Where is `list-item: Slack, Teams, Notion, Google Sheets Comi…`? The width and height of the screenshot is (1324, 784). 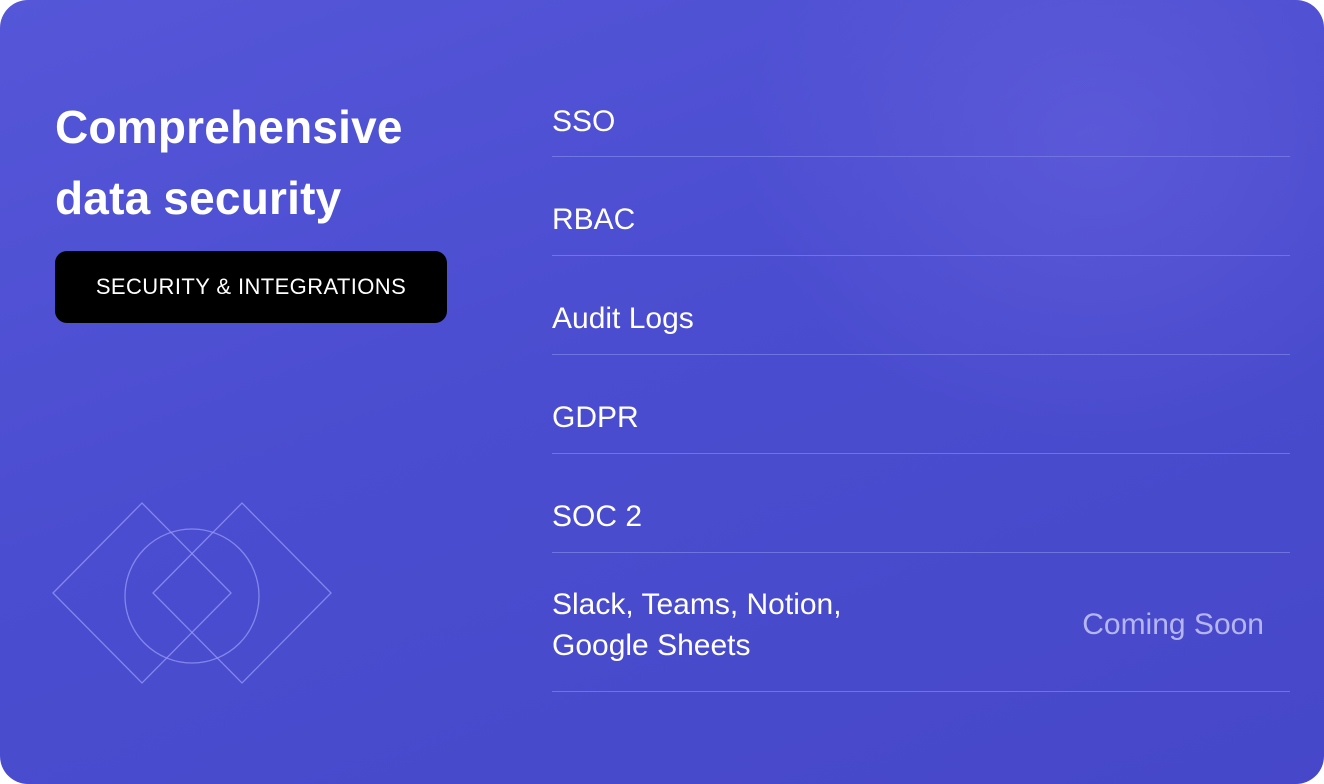
list-item: Slack, Teams, Notion, Google Sheets Comi… is located at coordinates (921, 622).